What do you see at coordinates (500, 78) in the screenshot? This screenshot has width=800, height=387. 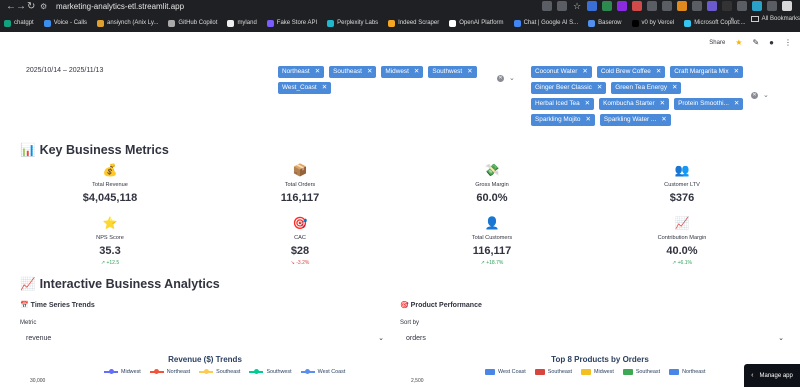 I see `clear-regions-icon: ✕` at bounding box center [500, 78].